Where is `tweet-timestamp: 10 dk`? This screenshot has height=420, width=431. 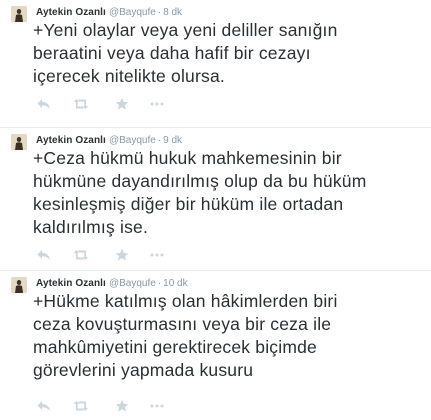 tweet-timestamp: 10 dk is located at coordinates (175, 283).